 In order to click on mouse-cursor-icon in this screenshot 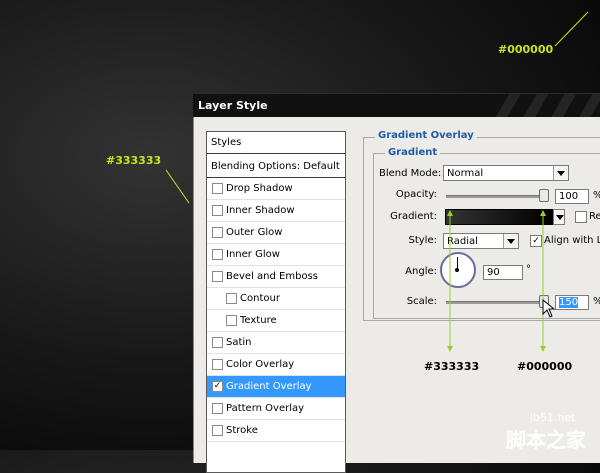, I will do `click(549, 308)`.